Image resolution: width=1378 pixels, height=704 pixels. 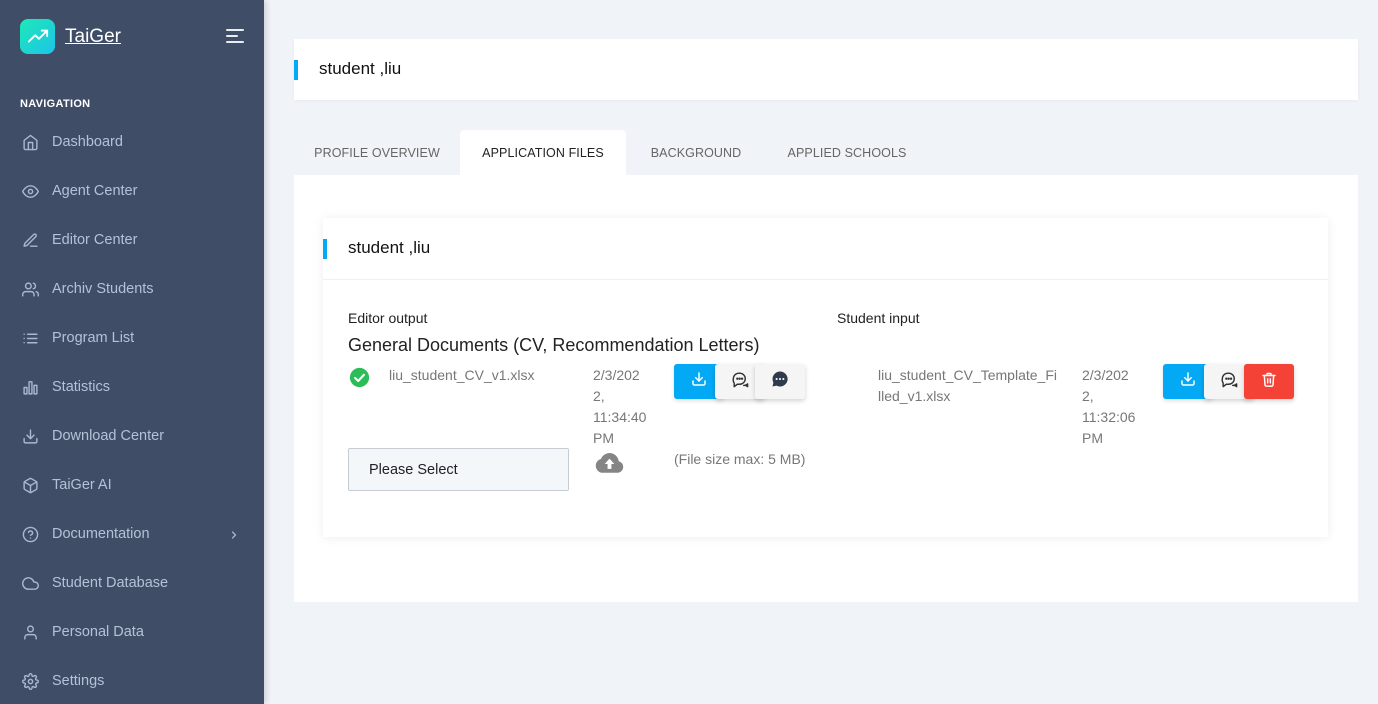 What do you see at coordinates (462, 375) in the screenshot?
I see `editor-file-name: liu_student_CV_v1.xlsx` at bounding box center [462, 375].